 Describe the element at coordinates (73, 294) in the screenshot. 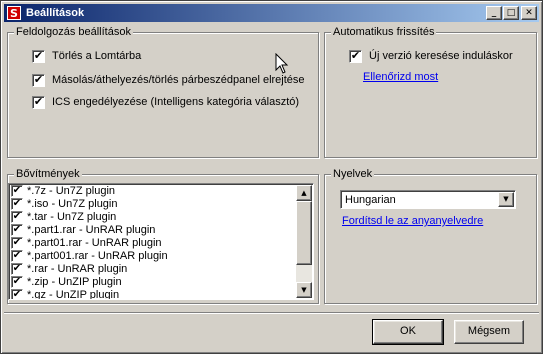

I see `extension-label: *.gz - UnZIP plugin` at that location.